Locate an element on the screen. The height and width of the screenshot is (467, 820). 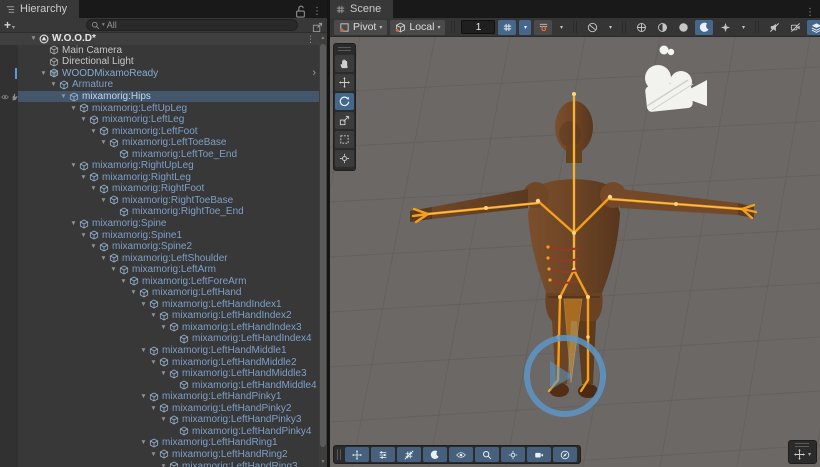
row-visibility-toggles is located at coordinates (9, 97).